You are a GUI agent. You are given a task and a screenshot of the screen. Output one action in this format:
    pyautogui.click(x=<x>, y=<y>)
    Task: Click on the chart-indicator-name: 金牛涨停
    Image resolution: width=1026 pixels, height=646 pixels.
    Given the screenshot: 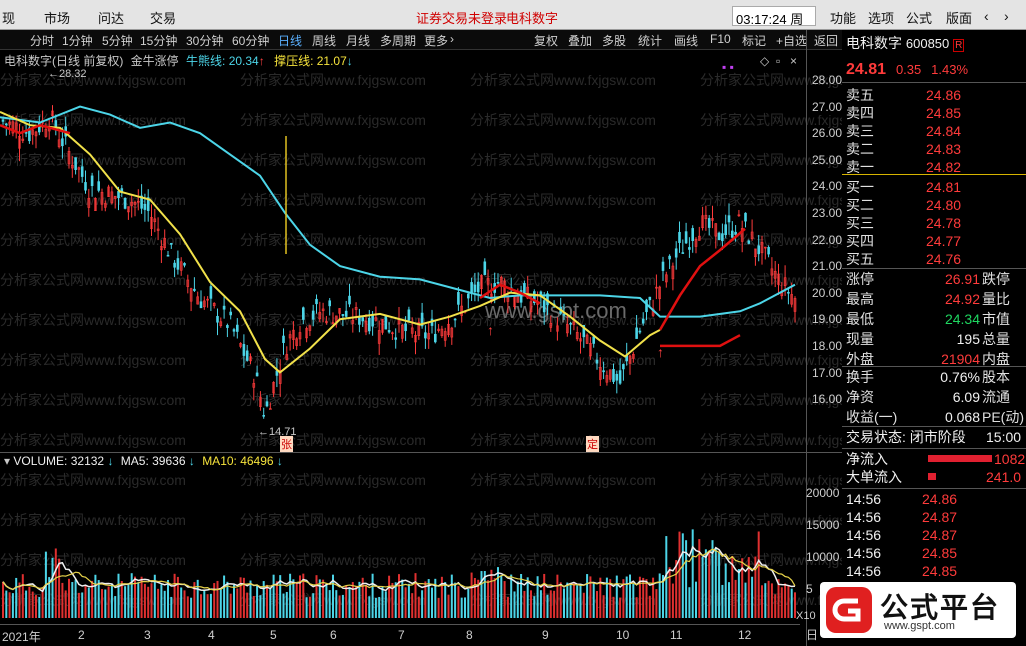 What is the action you would take?
    pyautogui.click(x=155, y=61)
    